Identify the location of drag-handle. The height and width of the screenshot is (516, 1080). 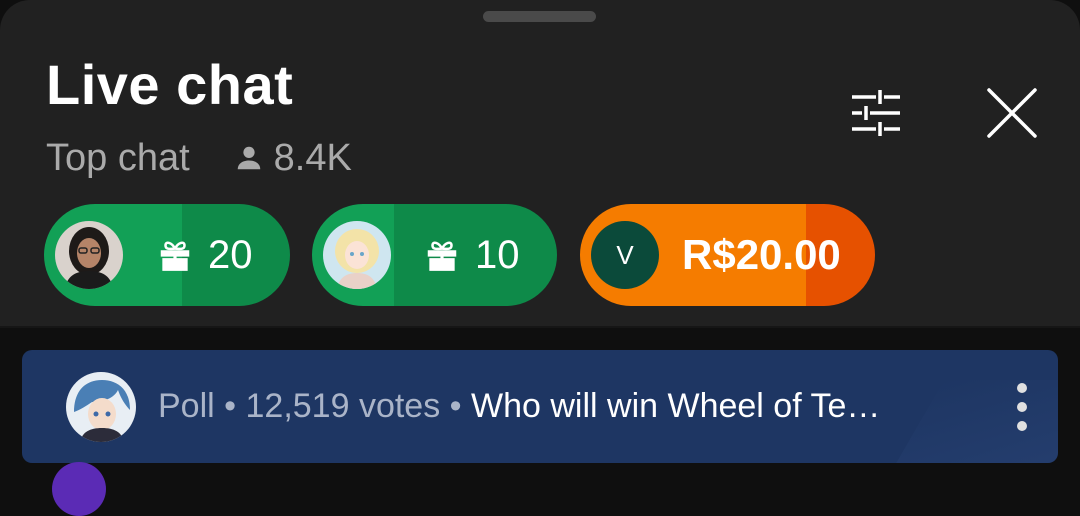
(539, 16).